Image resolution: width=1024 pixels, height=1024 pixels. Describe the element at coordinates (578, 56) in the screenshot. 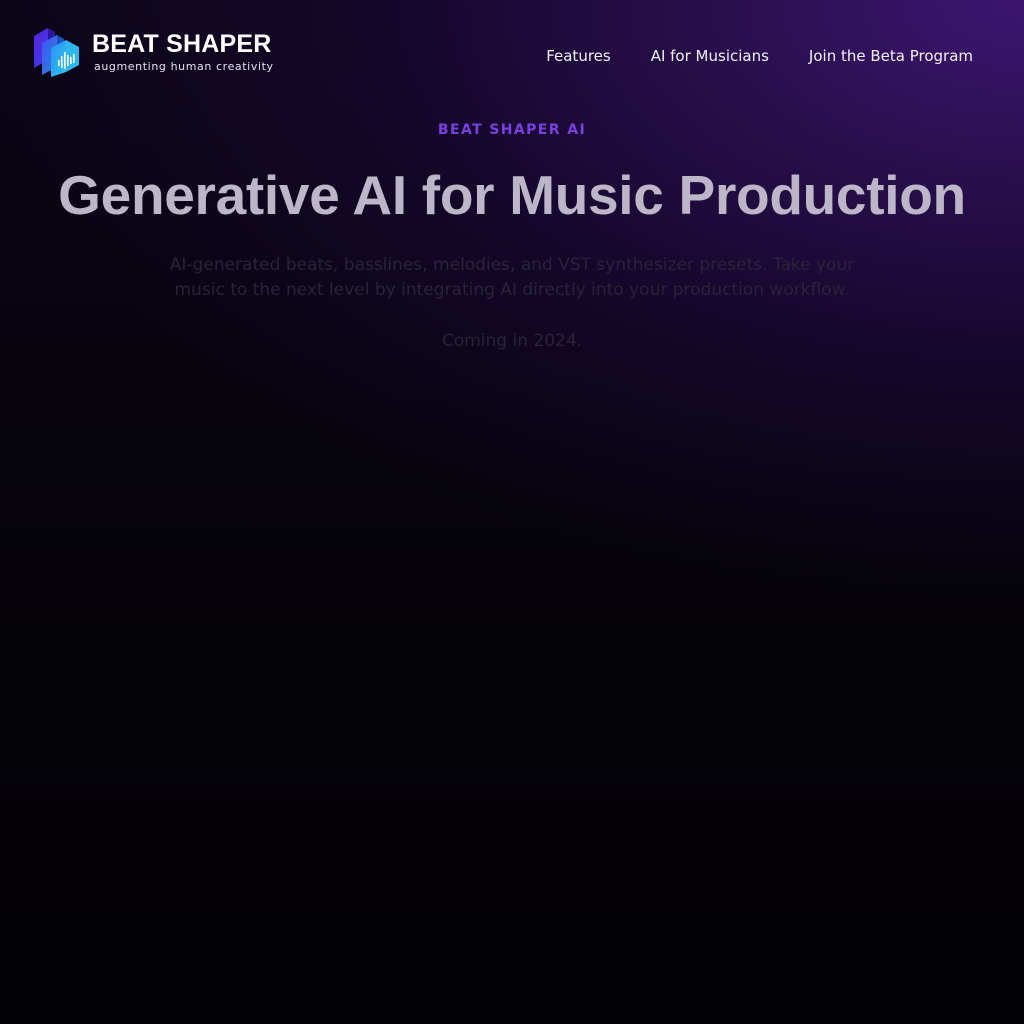

I see `nav-link-features: Features` at that location.